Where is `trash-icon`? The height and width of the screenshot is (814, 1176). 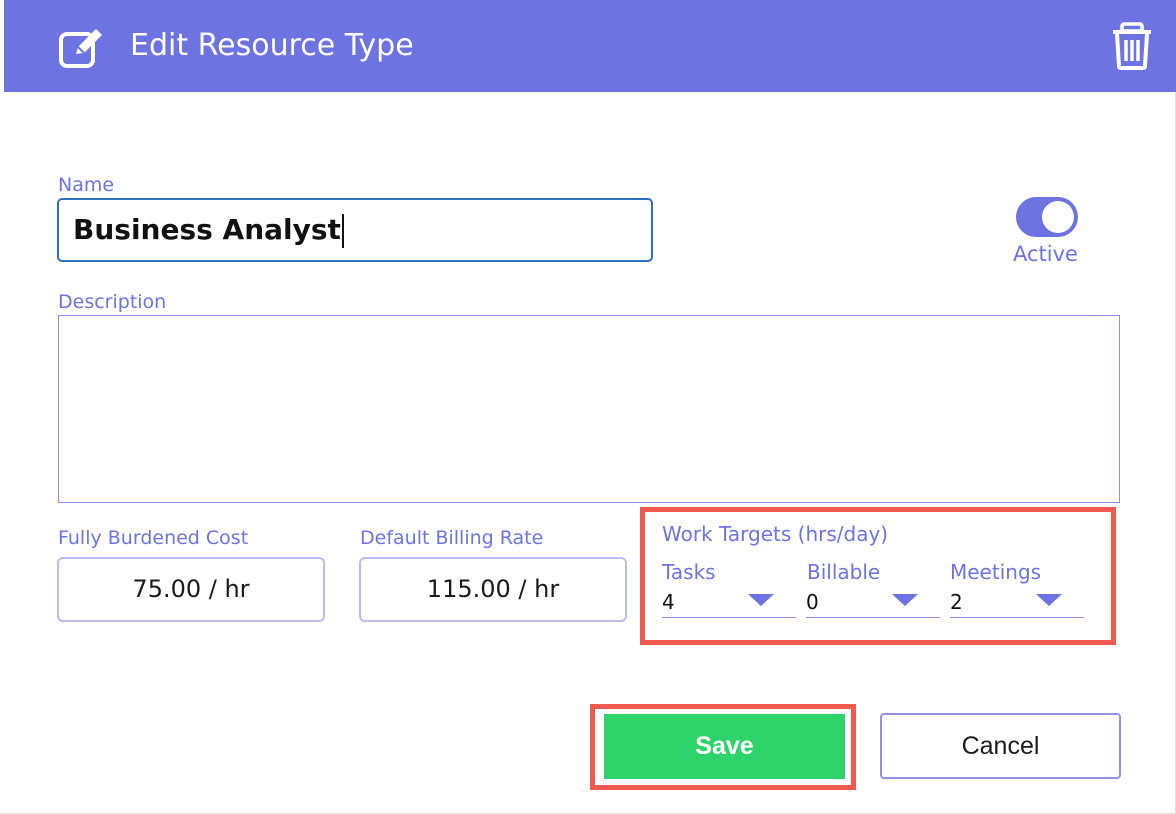 trash-icon is located at coordinates (1132, 46).